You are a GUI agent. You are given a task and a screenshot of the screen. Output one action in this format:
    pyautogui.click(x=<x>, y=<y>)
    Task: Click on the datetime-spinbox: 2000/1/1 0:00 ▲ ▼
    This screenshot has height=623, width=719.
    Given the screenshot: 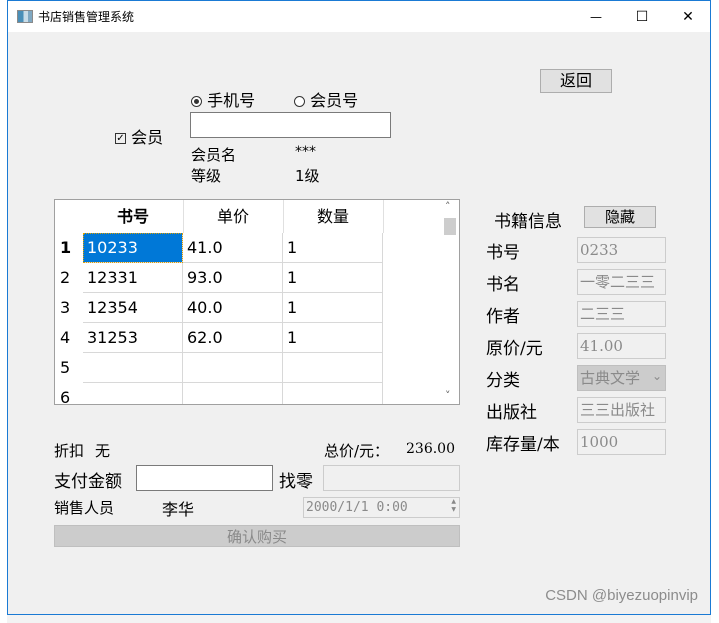 What is the action you would take?
    pyautogui.click(x=381, y=507)
    